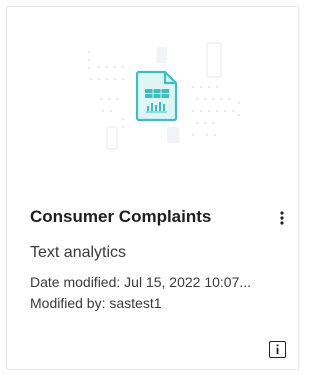 The image size is (320, 375). I want to click on card-type-label: Text analytics, so click(78, 252).